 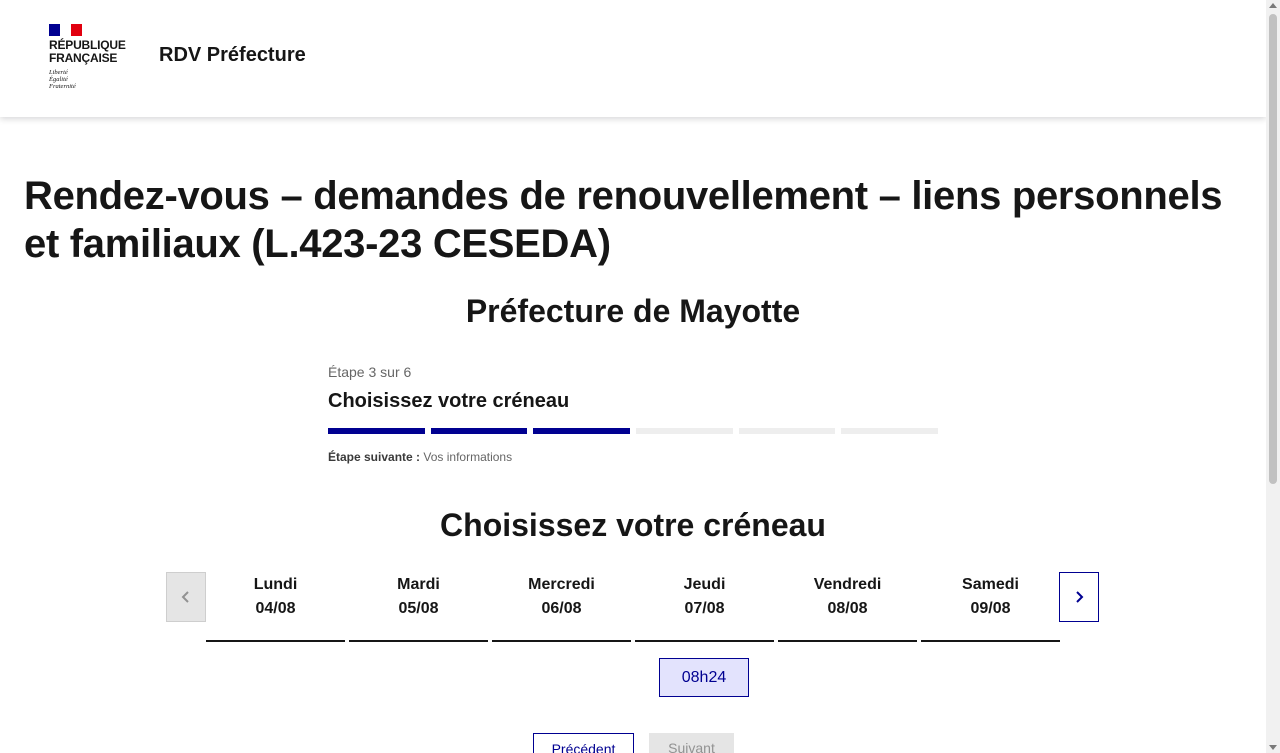 I want to click on chevron-left-icon, so click(x=185, y=597).